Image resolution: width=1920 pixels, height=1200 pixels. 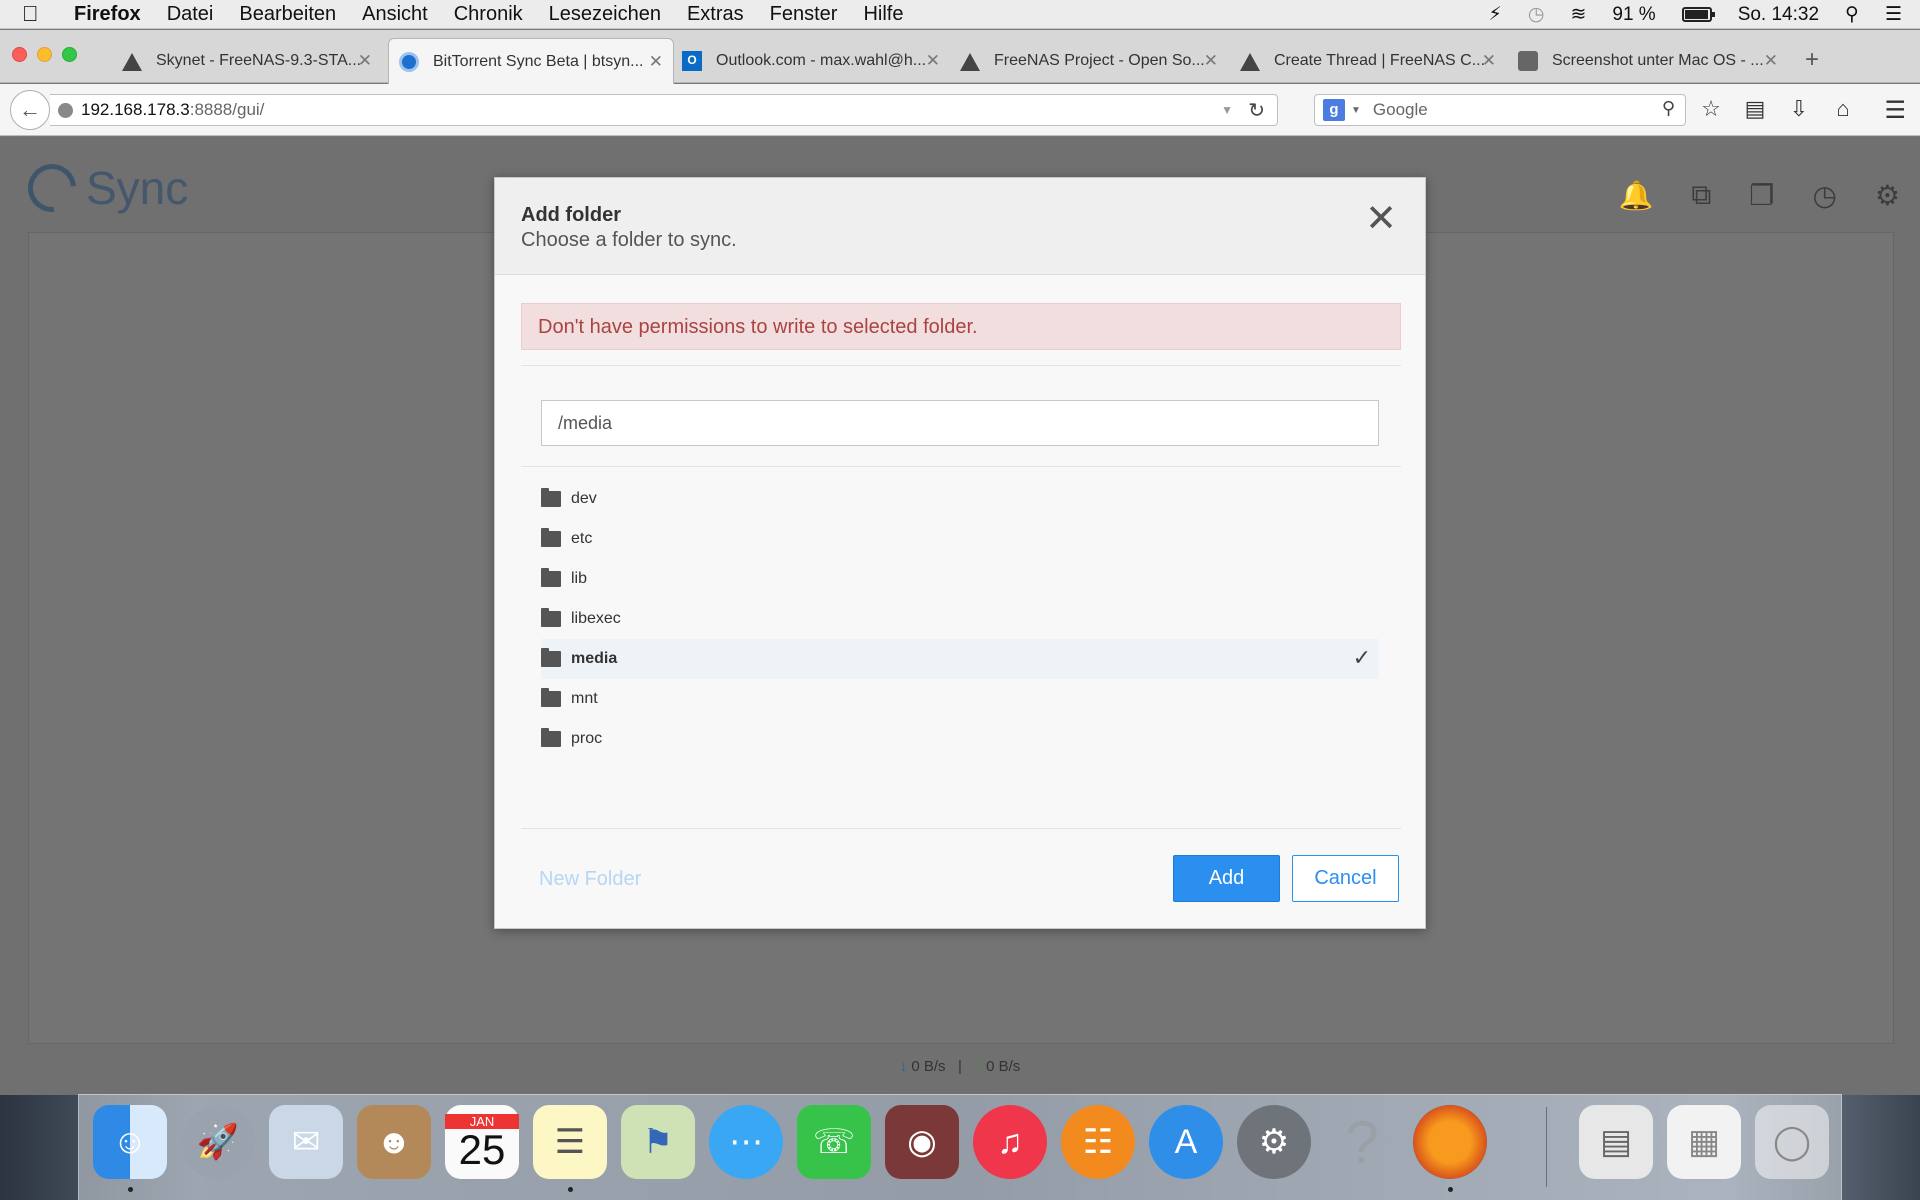 I want to click on minimize-window-button, so click(x=44, y=54).